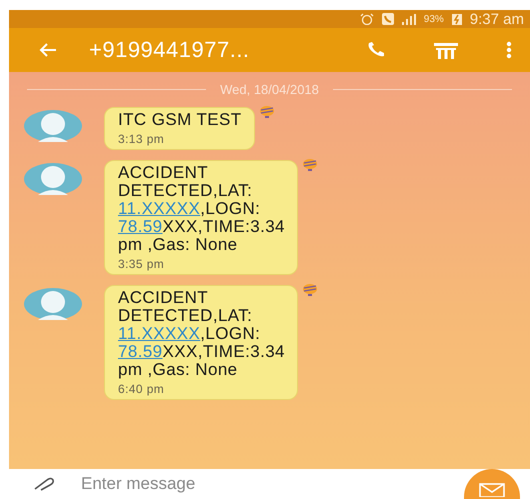 This screenshot has height=499, width=530. Describe the element at coordinates (388, 19) in the screenshot. I see `phone-icon` at that location.